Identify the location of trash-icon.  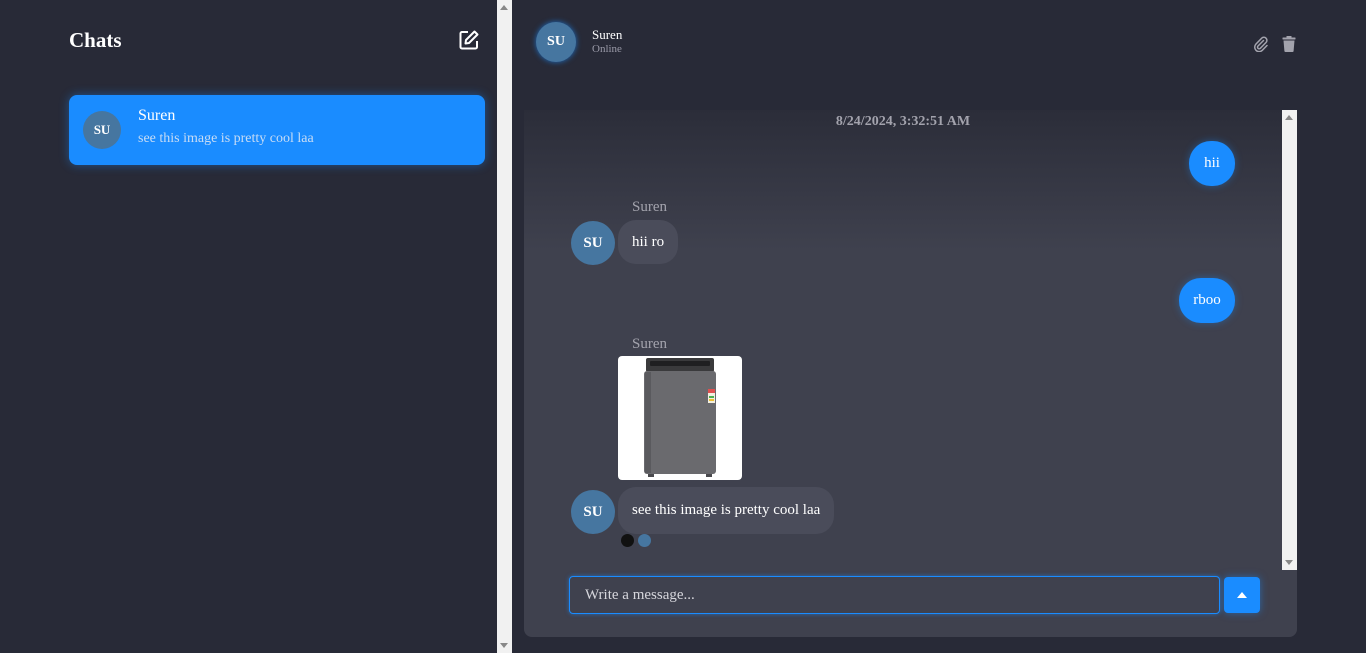
(1290, 44).